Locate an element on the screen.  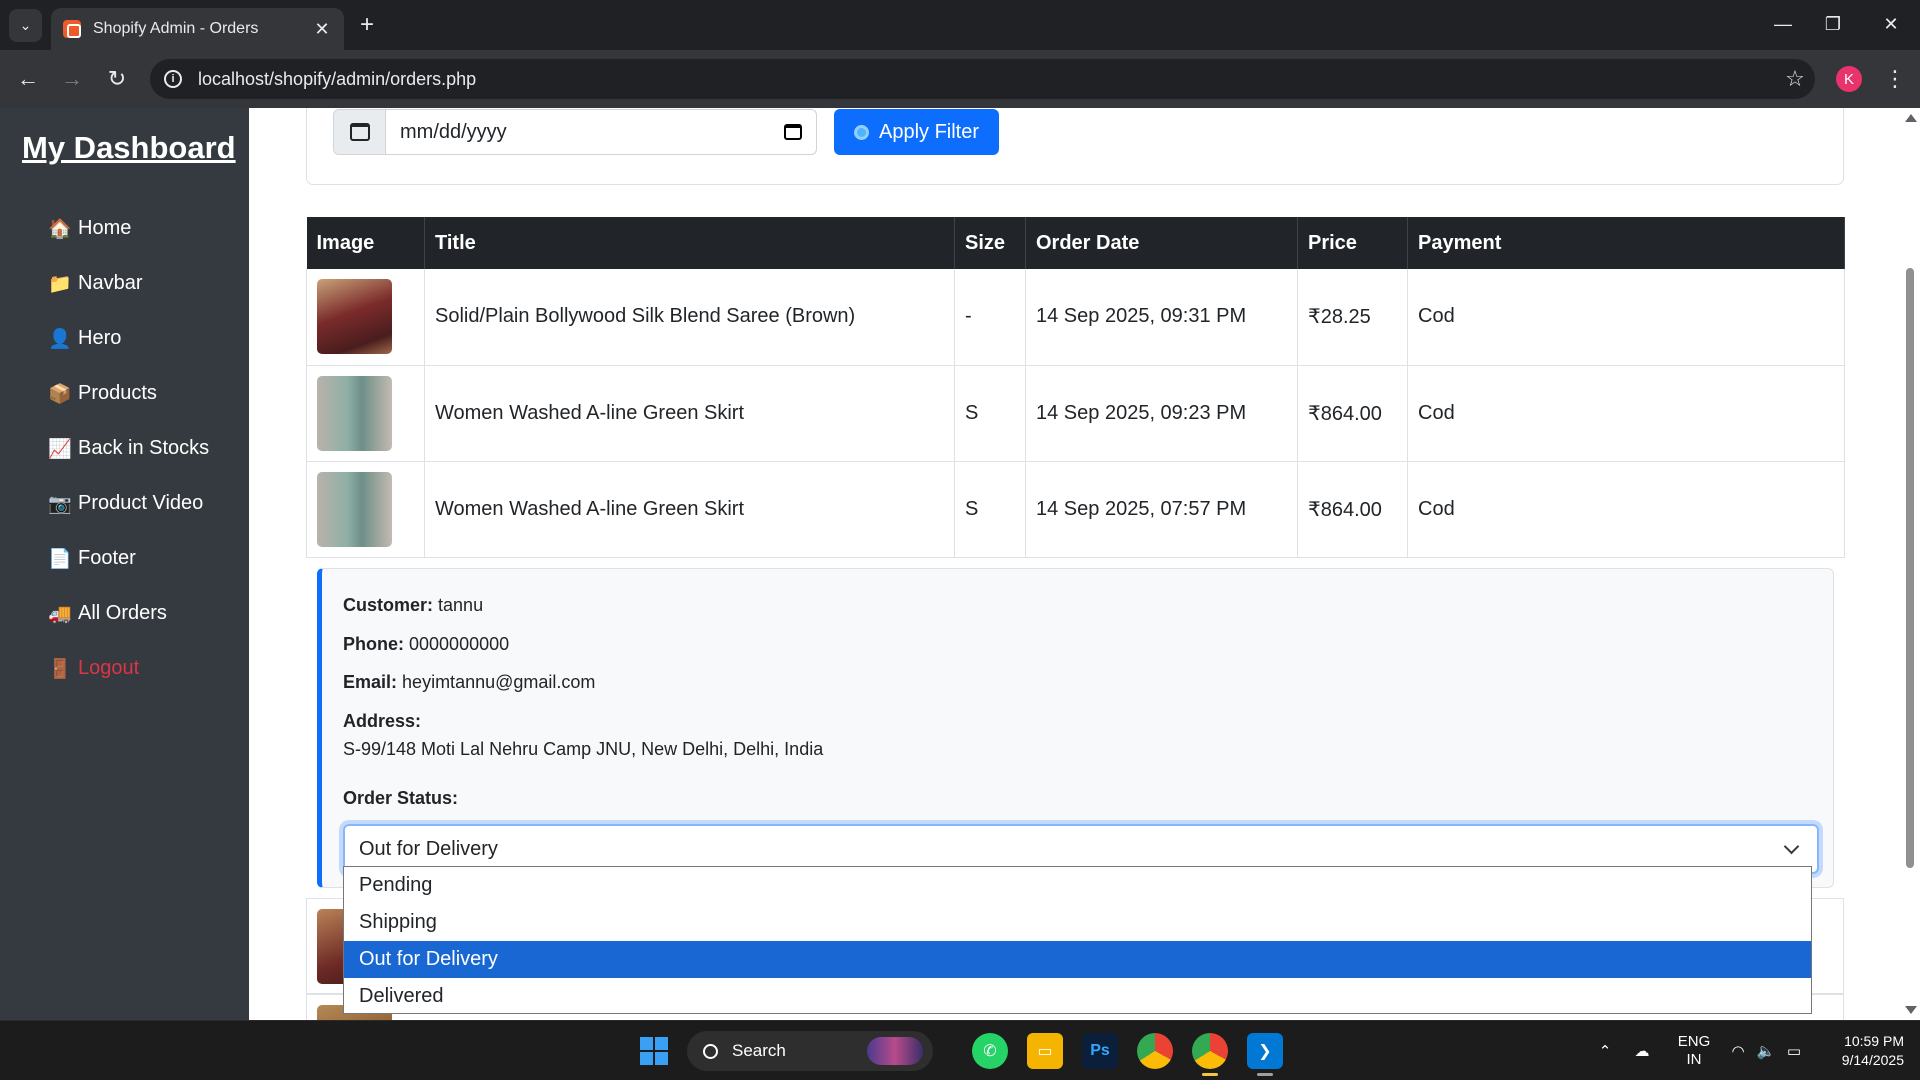
status-option-out-for-delivery: Out for Delivery is located at coordinates (1077, 959).